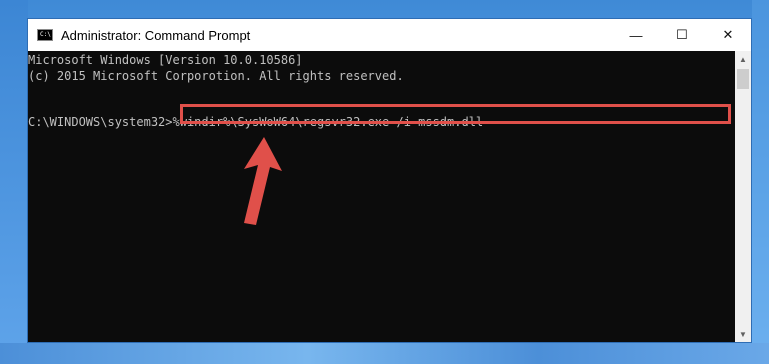 The height and width of the screenshot is (364, 769). I want to click on red-arrow-icon, so click(263, 181).